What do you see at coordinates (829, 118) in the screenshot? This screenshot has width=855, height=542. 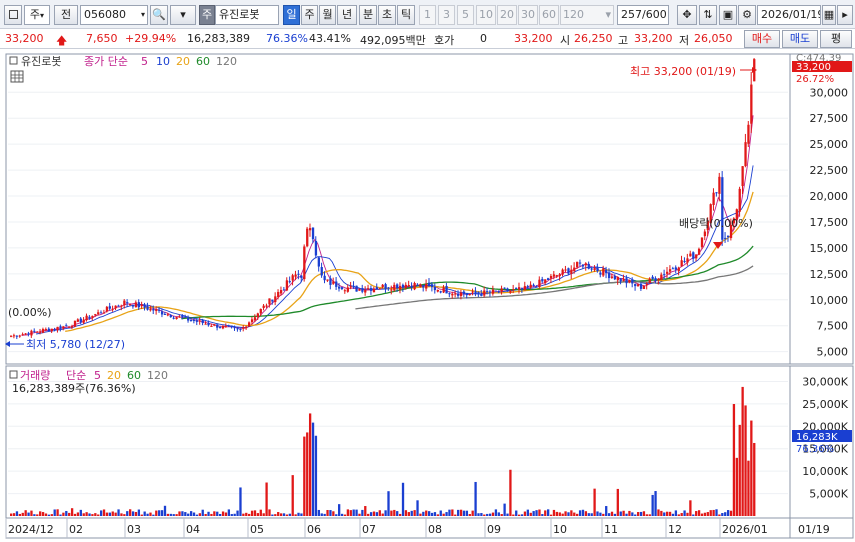 I see `price-tick-label: 27,500` at bounding box center [829, 118].